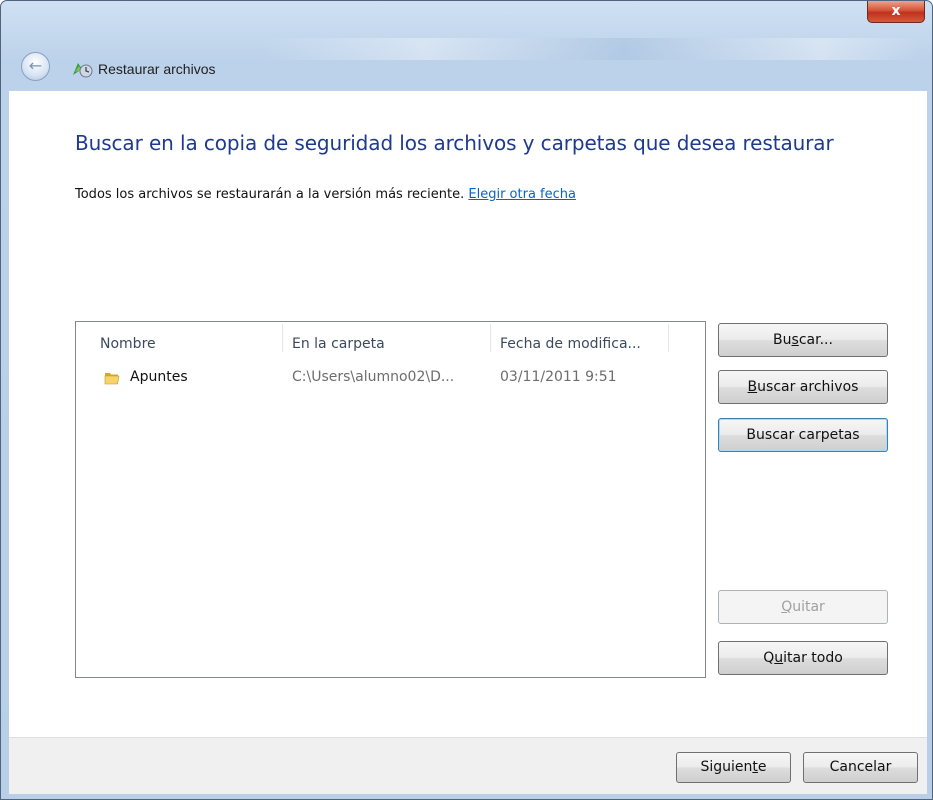 This screenshot has height=800, width=933. I want to click on choose-other-date-link: Elegir otra fecha, so click(522, 194).